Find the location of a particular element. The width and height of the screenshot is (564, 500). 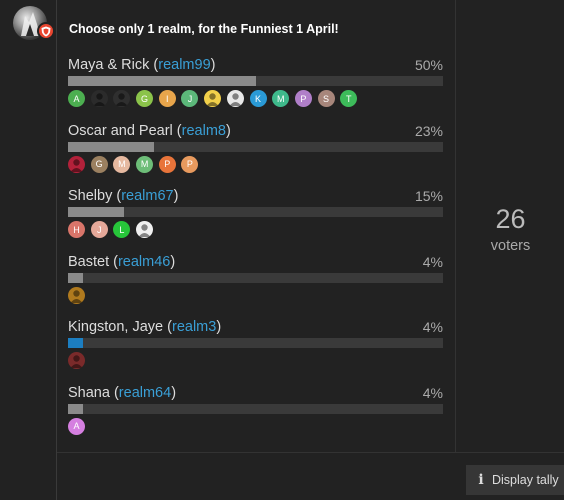

option-percent: 23% is located at coordinates (428, 130).